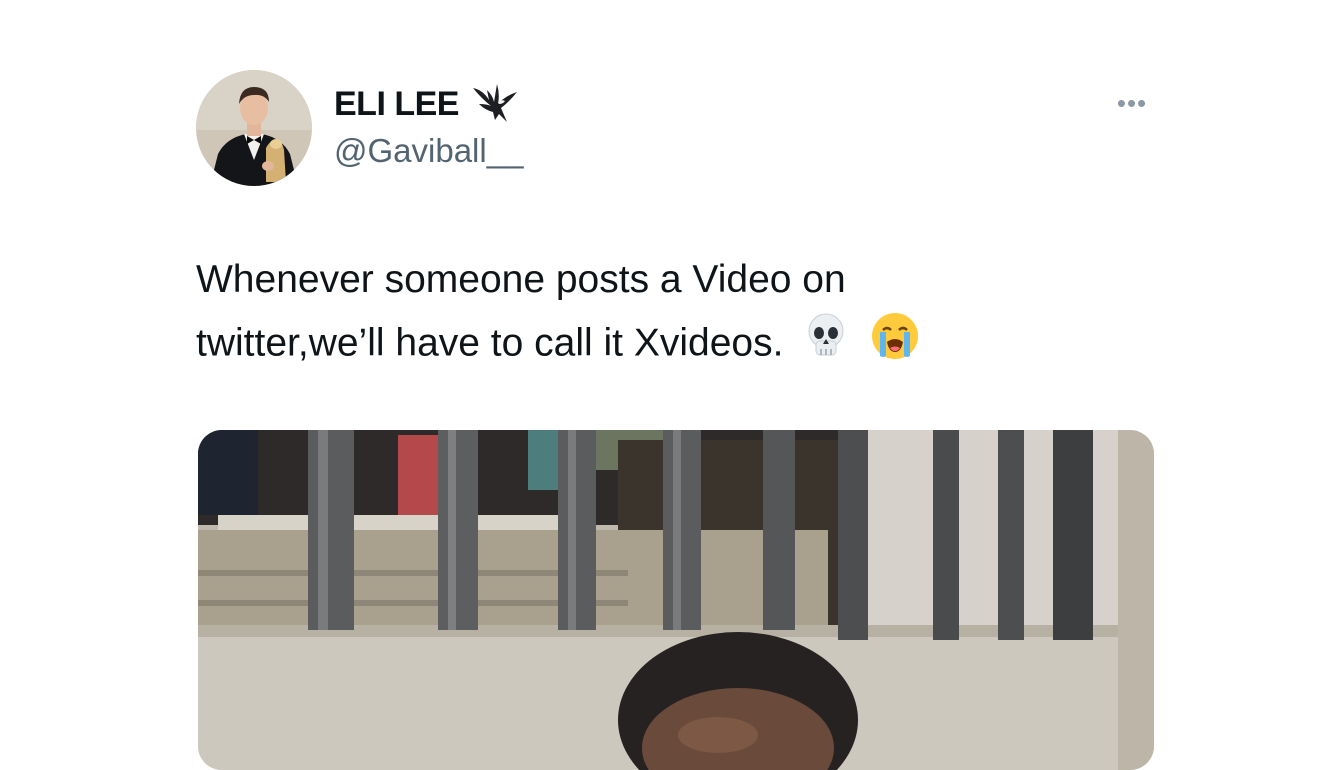 Image resolution: width=1344 pixels, height=770 pixels. I want to click on avatar, so click(254, 128).